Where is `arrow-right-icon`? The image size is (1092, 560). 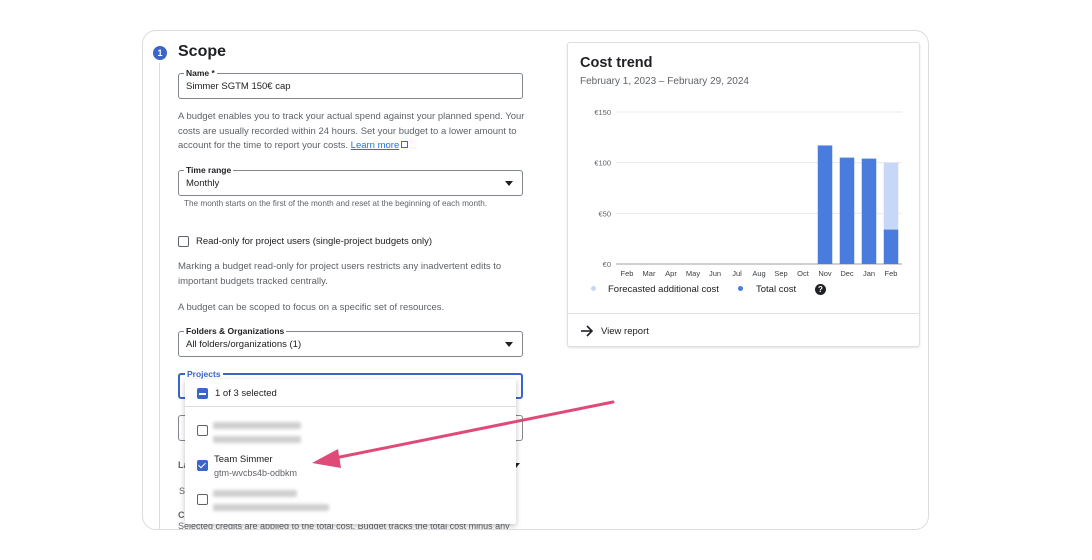
arrow-right-icon is located at coordinates (587, 331).